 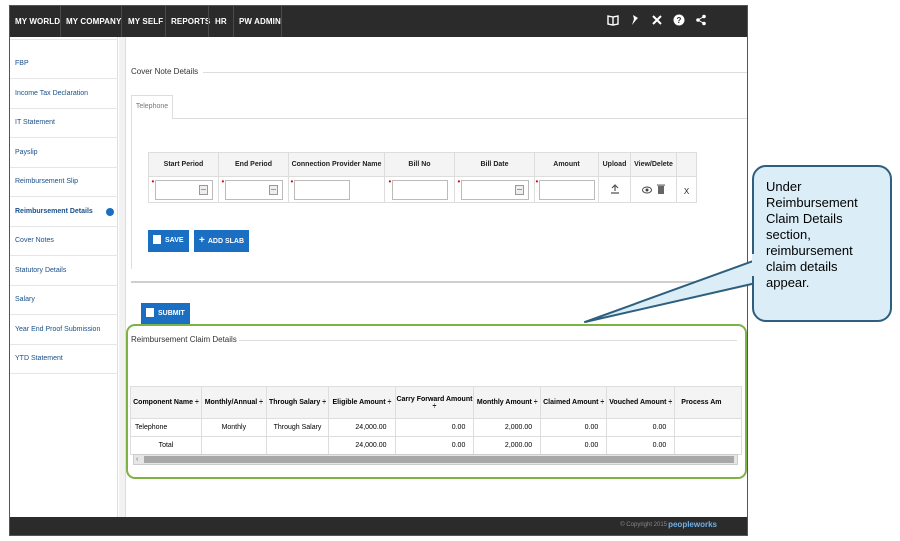 I want to click on col-eligible-amount: Eligible Amount ÷, so click(x=362, y=402).